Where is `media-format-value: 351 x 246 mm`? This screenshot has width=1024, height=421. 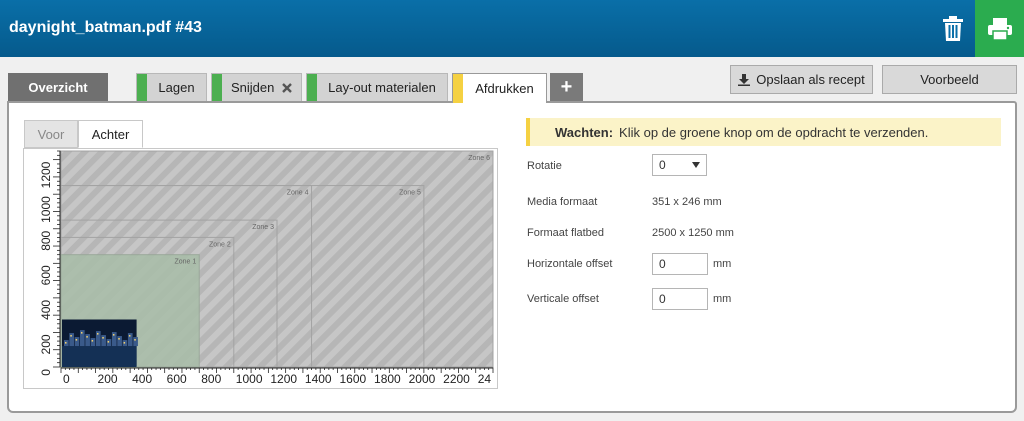 media-format-value: 351 x 246 mm is located at coordinates (687, 202).